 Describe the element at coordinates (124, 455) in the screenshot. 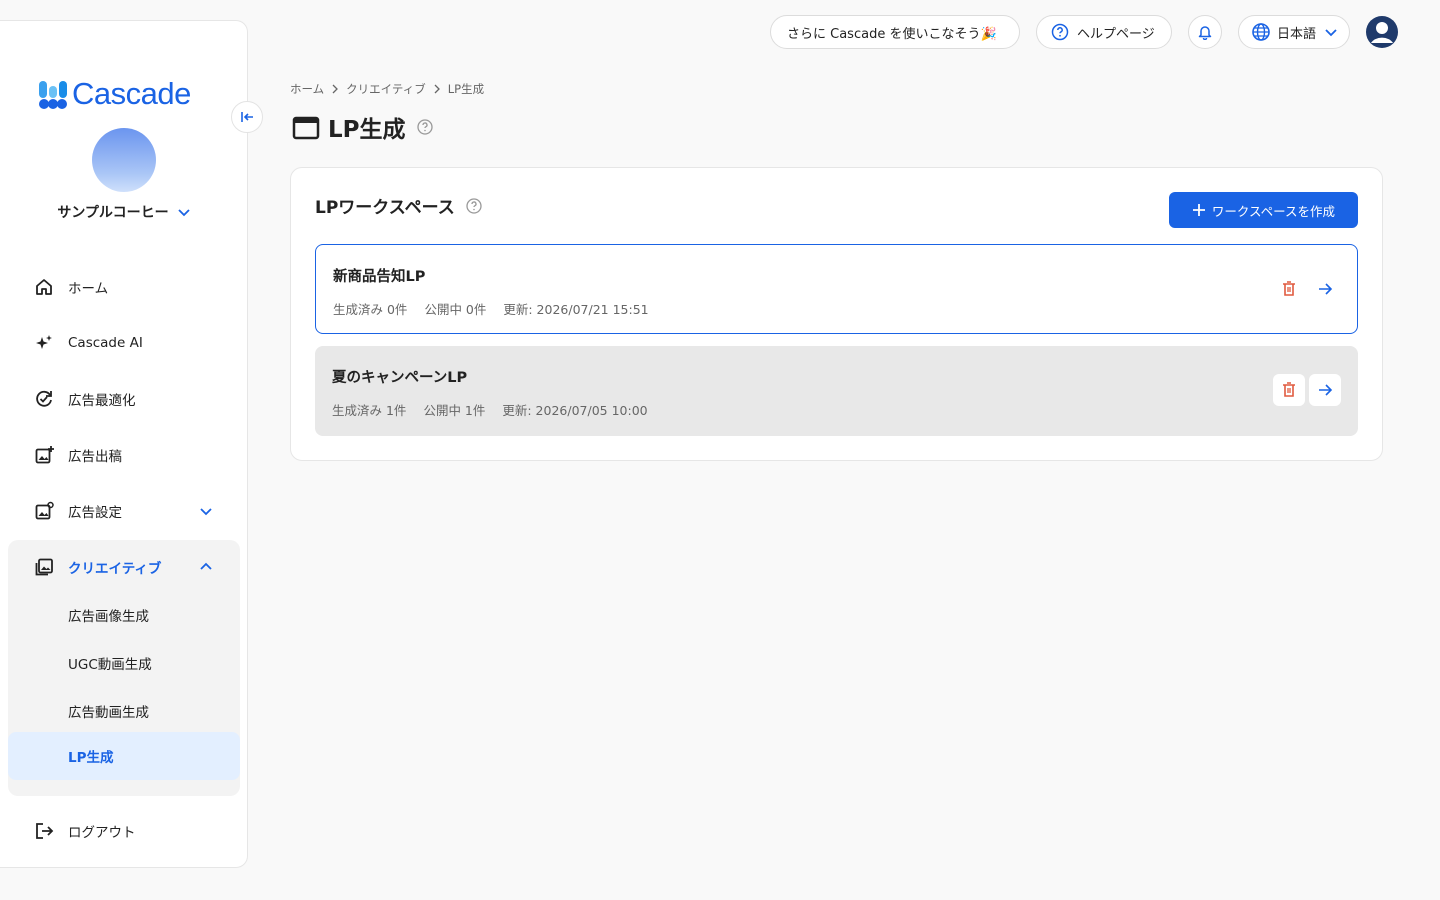

I see `sidebar-item-ad-publish: 広告出稿` at that location.